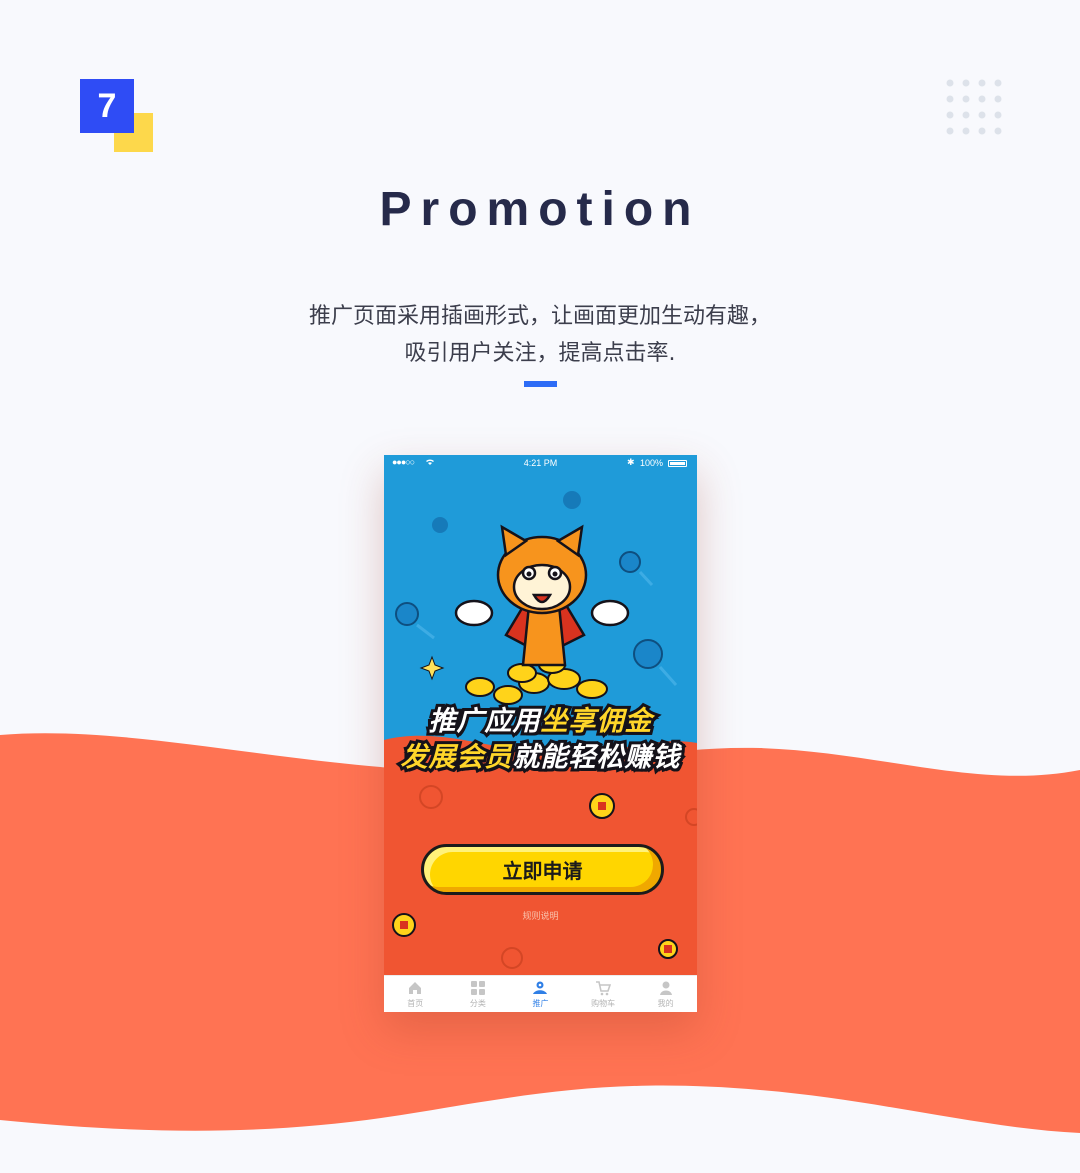 The height and width of the screenshot is (1173, 1080). I want to click on headline-line-1: 推广应用坐享佣金, so click(540, 719).